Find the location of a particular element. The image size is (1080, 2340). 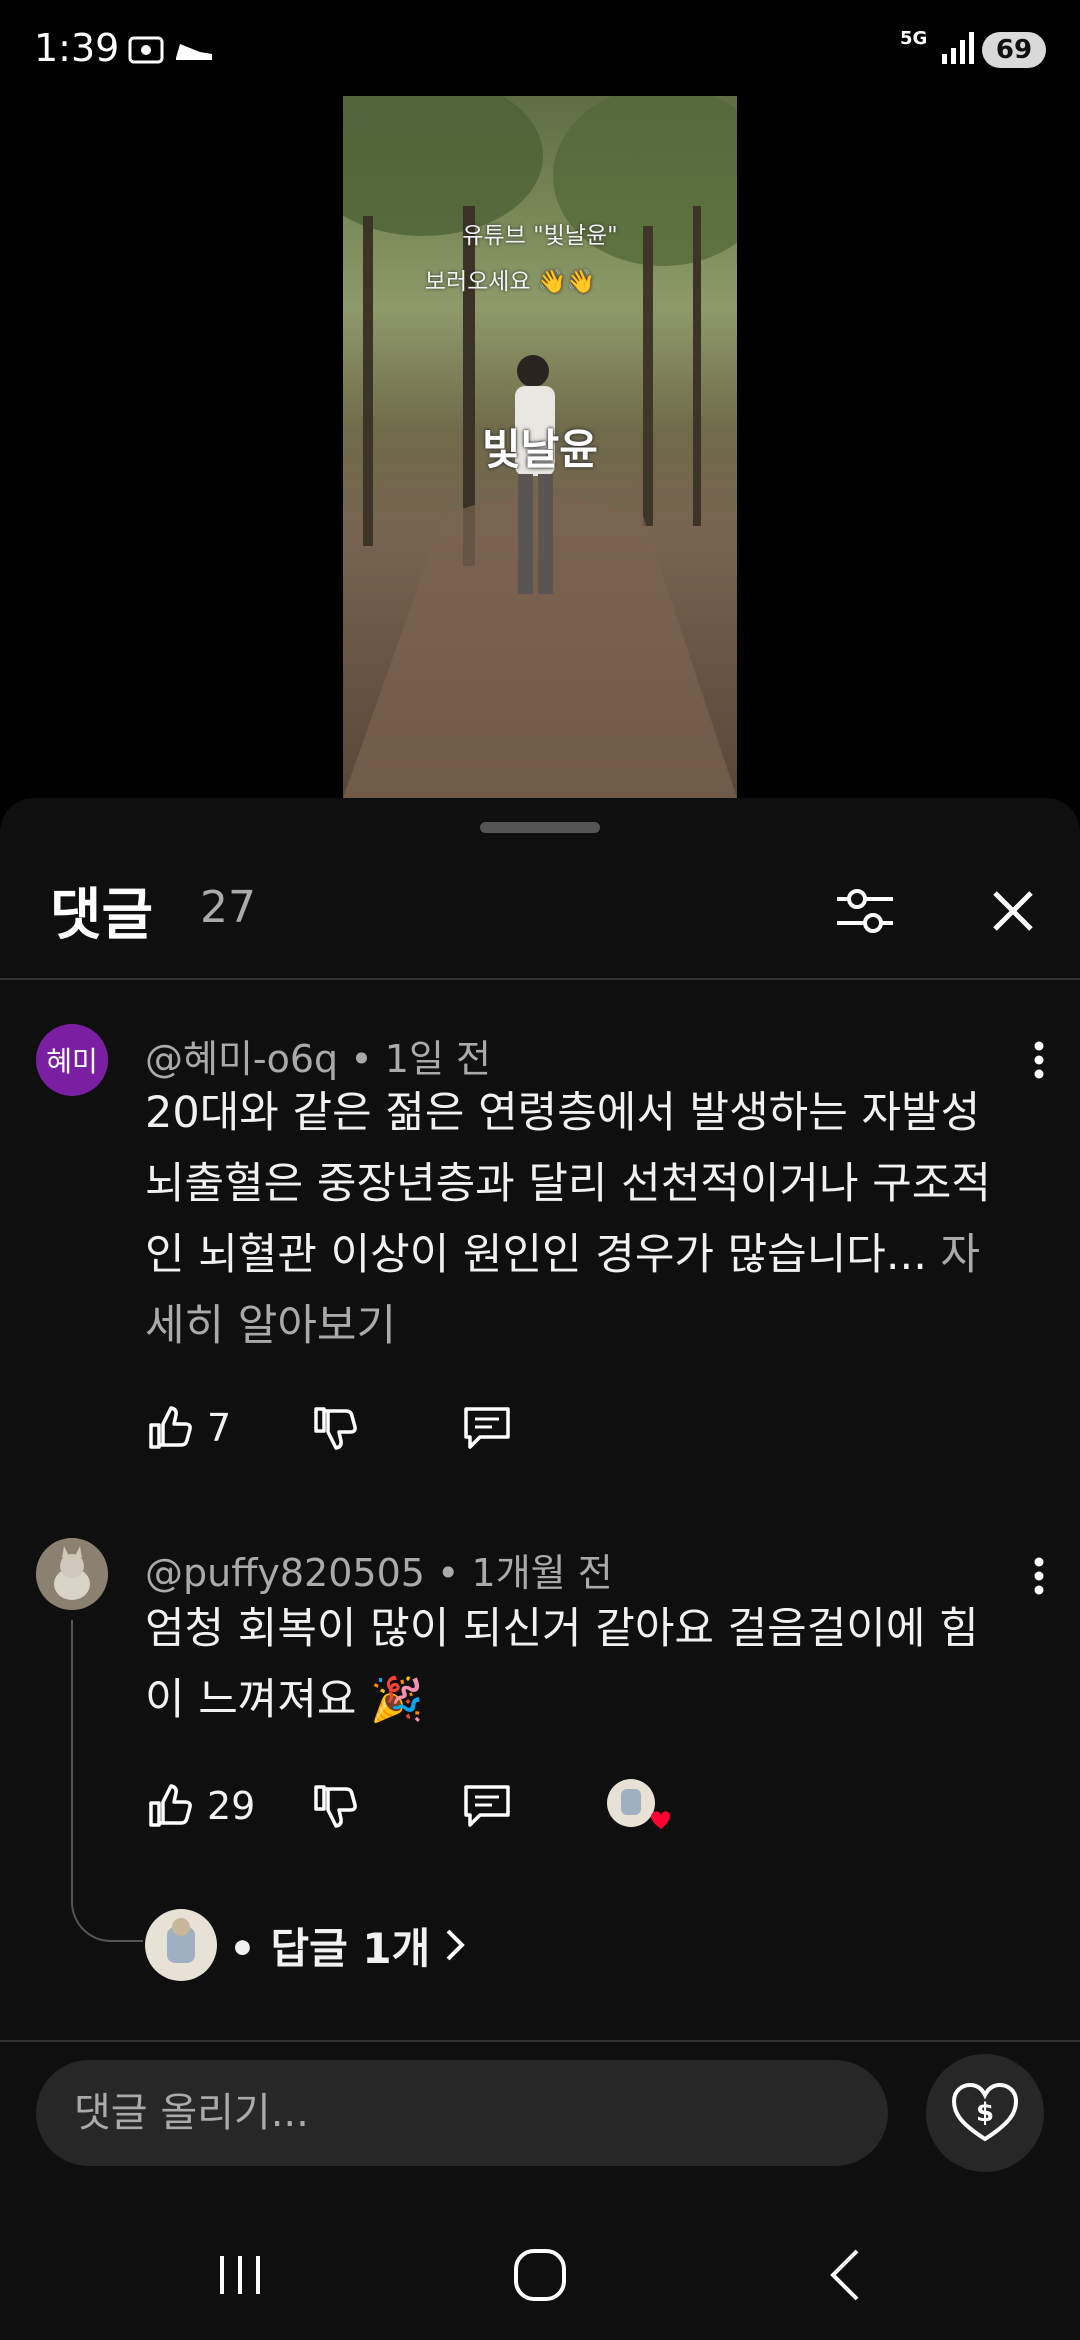

super-thanks-button: $ is located at coordinates (985, 2113).